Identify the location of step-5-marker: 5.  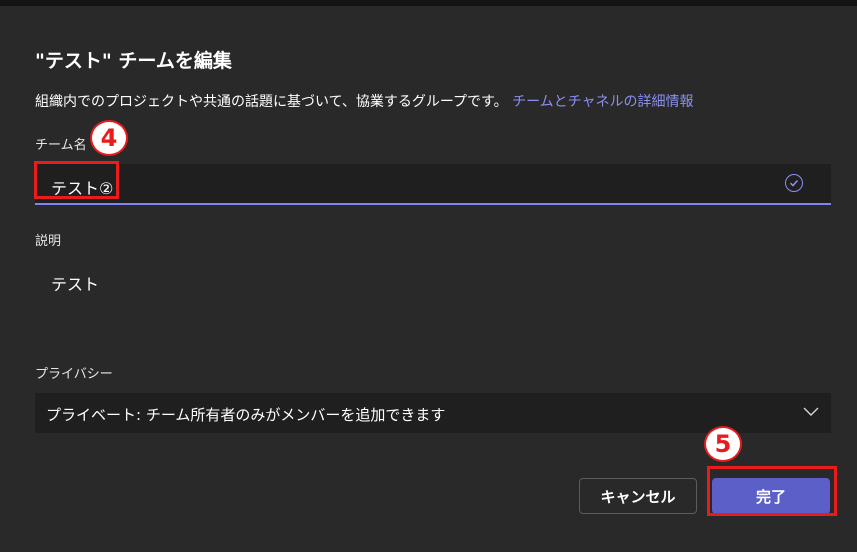
(723, 444).